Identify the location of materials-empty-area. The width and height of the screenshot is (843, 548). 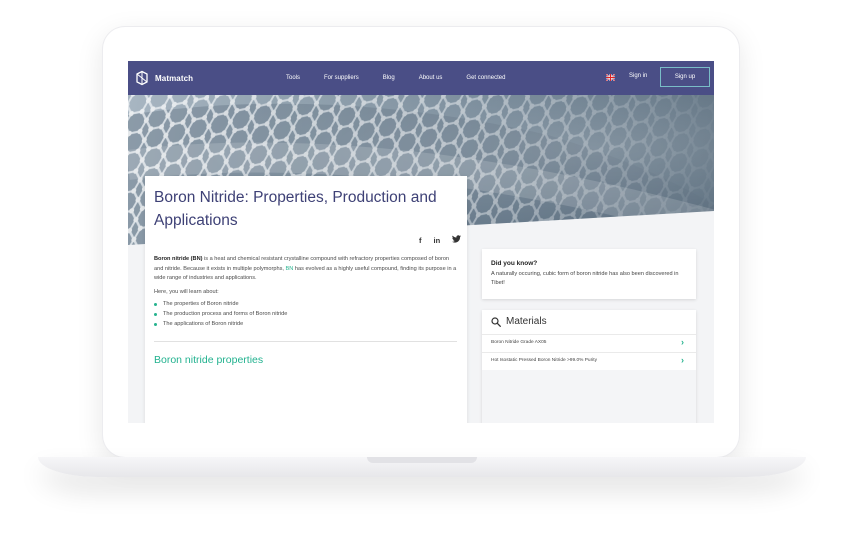
(589, 396).